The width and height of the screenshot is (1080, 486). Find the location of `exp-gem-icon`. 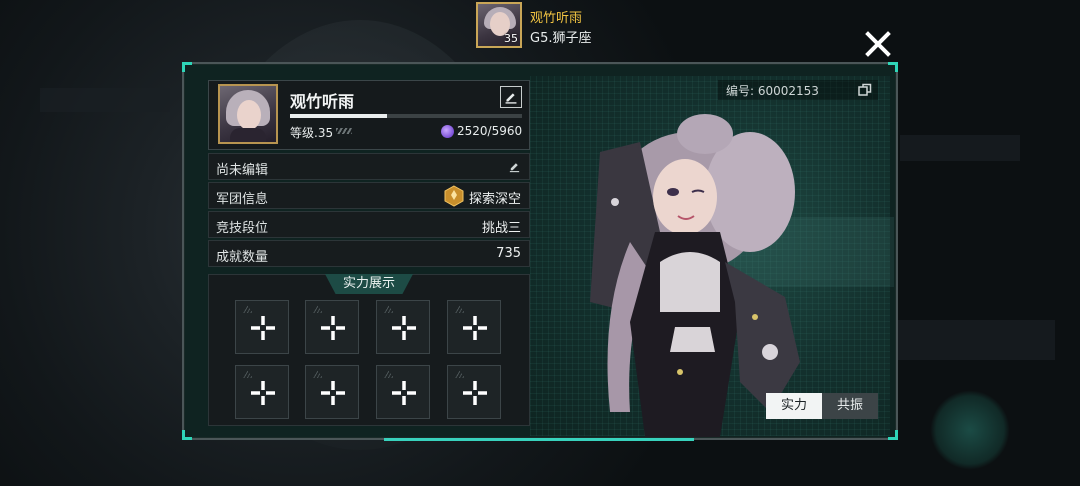

exp-gem-icon is located at coordinates (447, 131).